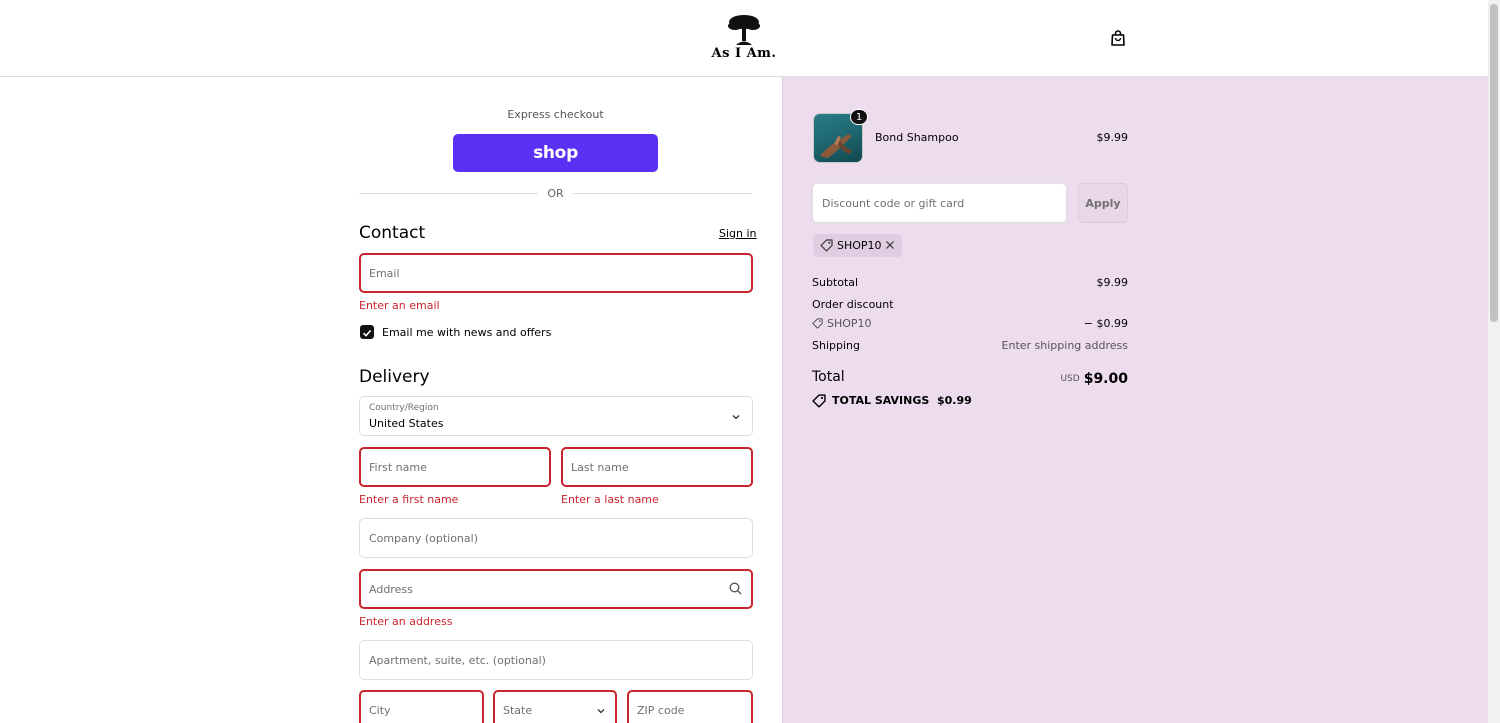 This screenshot has height=723, width=1500. Describe the element at coordinates (1494, 361) in the screenshot. I see `page-scrollbar` at that location.